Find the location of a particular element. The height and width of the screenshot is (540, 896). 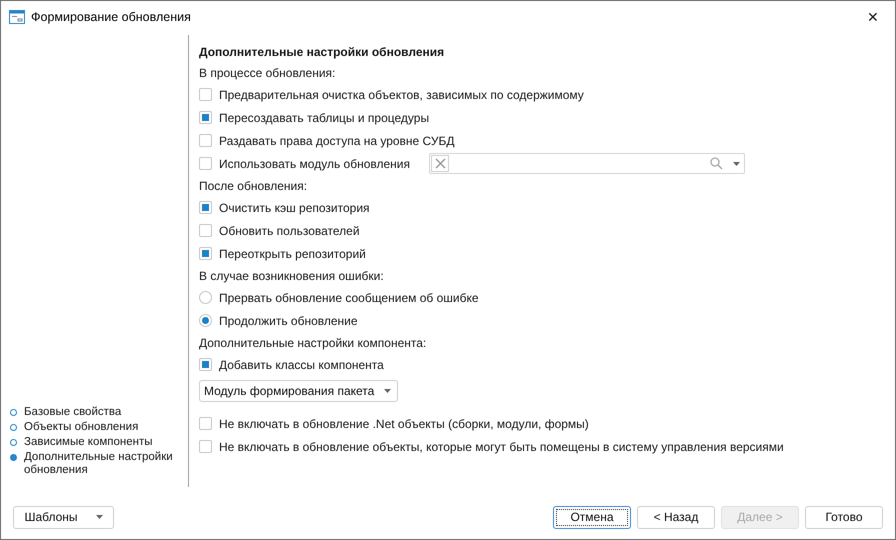

checkbox-label: Пересоздавать таблицы и процедуры is located at coordinates (324, 117).